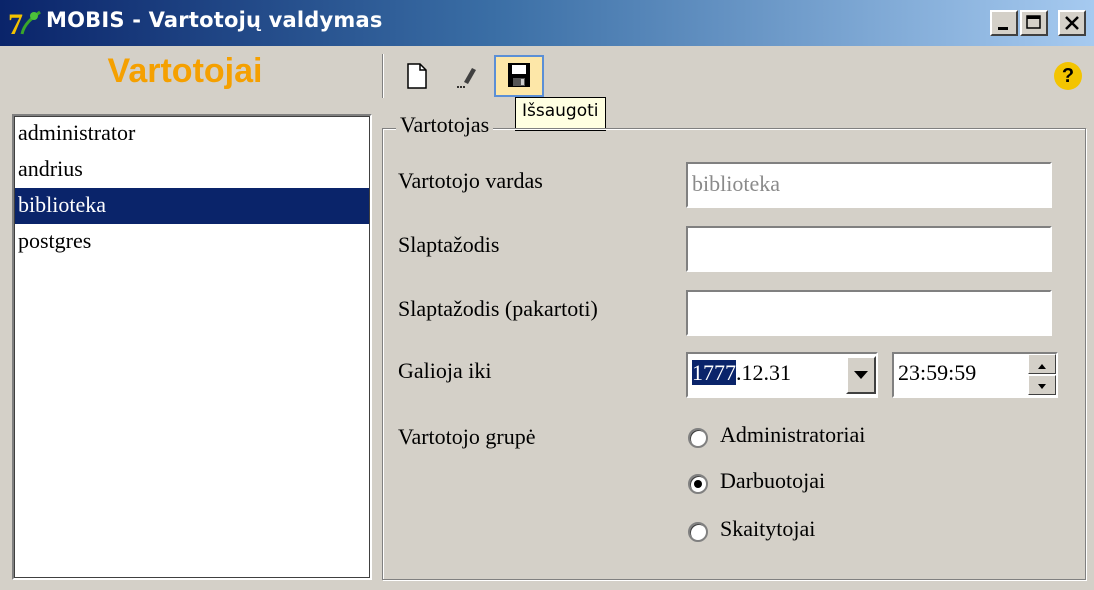 This screenshot has height=590, width=1094. What do you see at coordinates (763, 372) in the screenshot?
I see `date-rest: .12.31` at bounding box center [763, 372].